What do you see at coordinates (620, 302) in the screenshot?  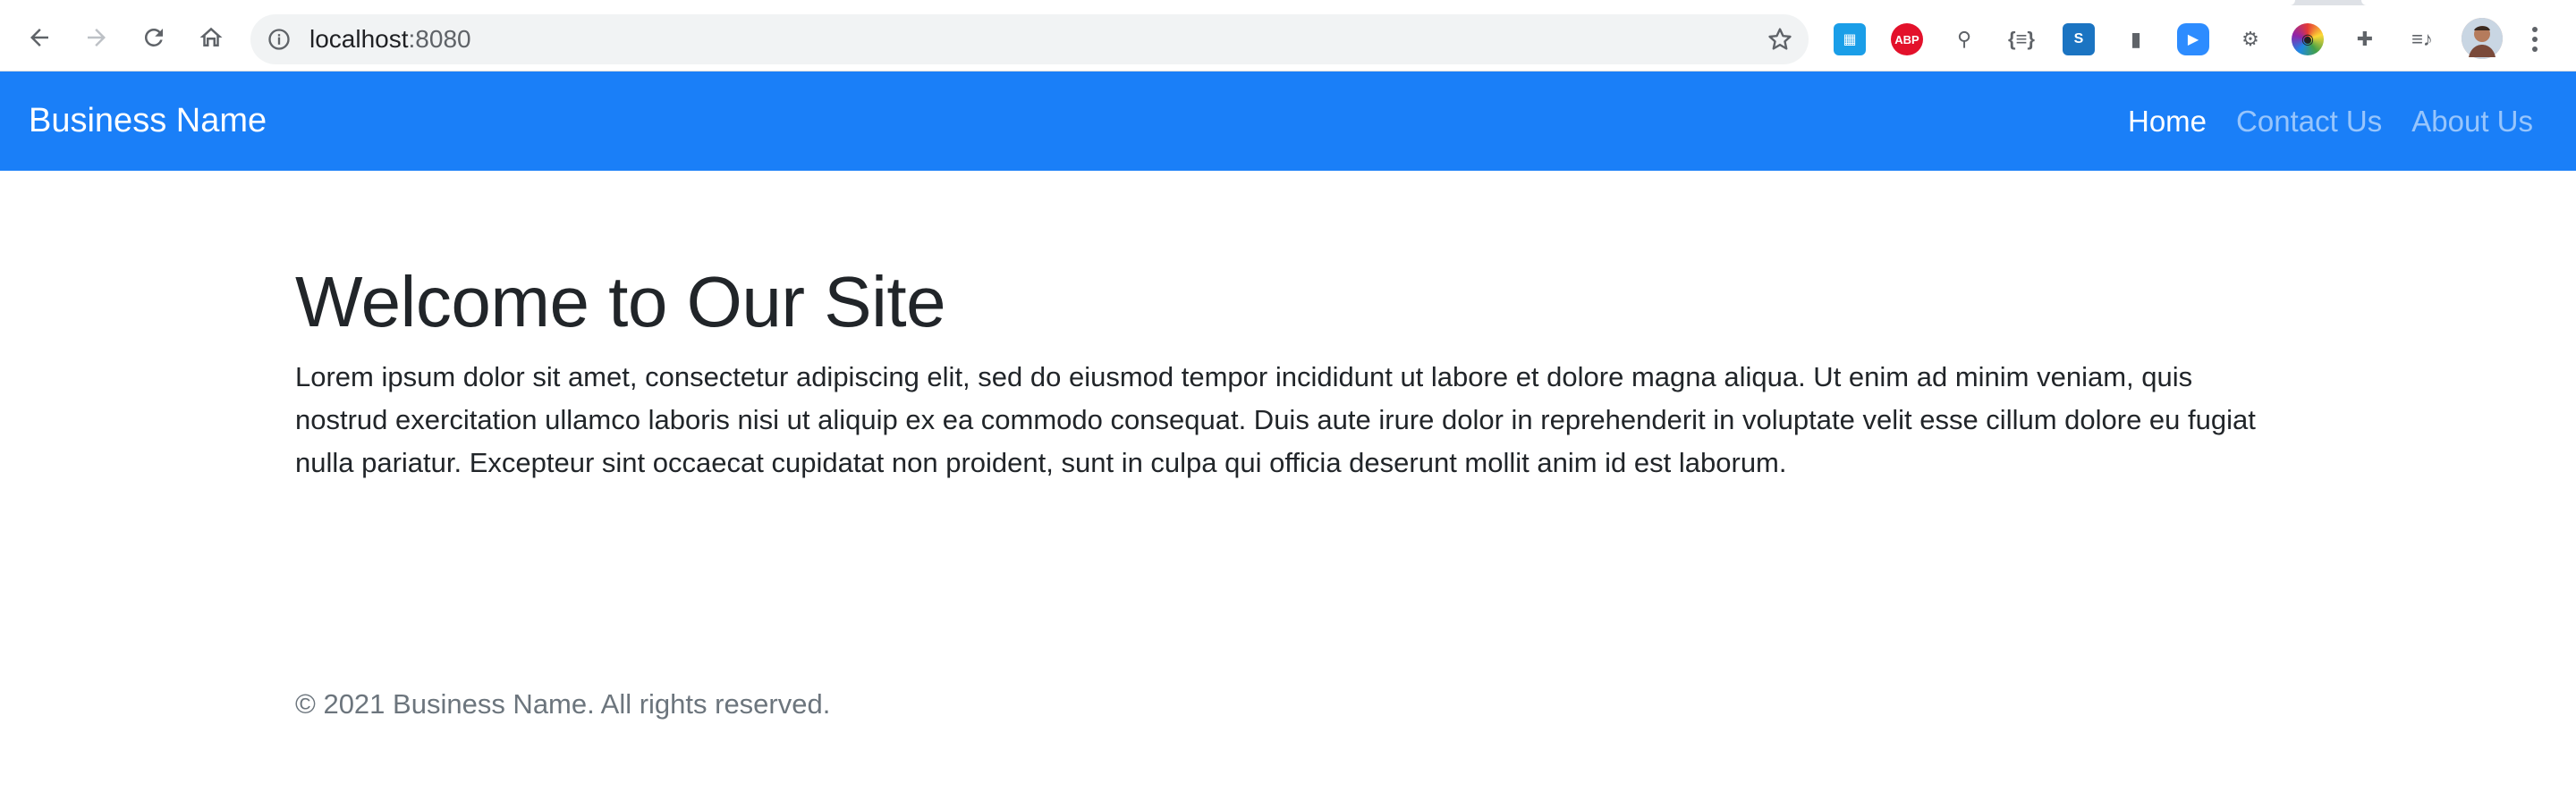 I see `page-title: Welcome to Our Site` at bounding box center [620, 302].